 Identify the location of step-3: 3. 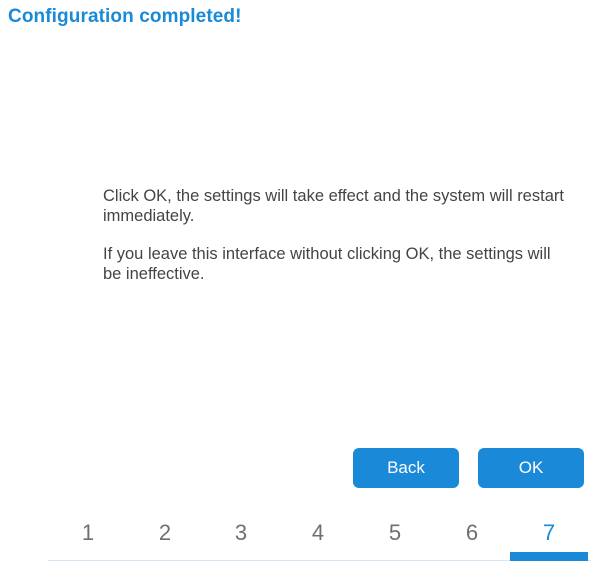
(241, 533).